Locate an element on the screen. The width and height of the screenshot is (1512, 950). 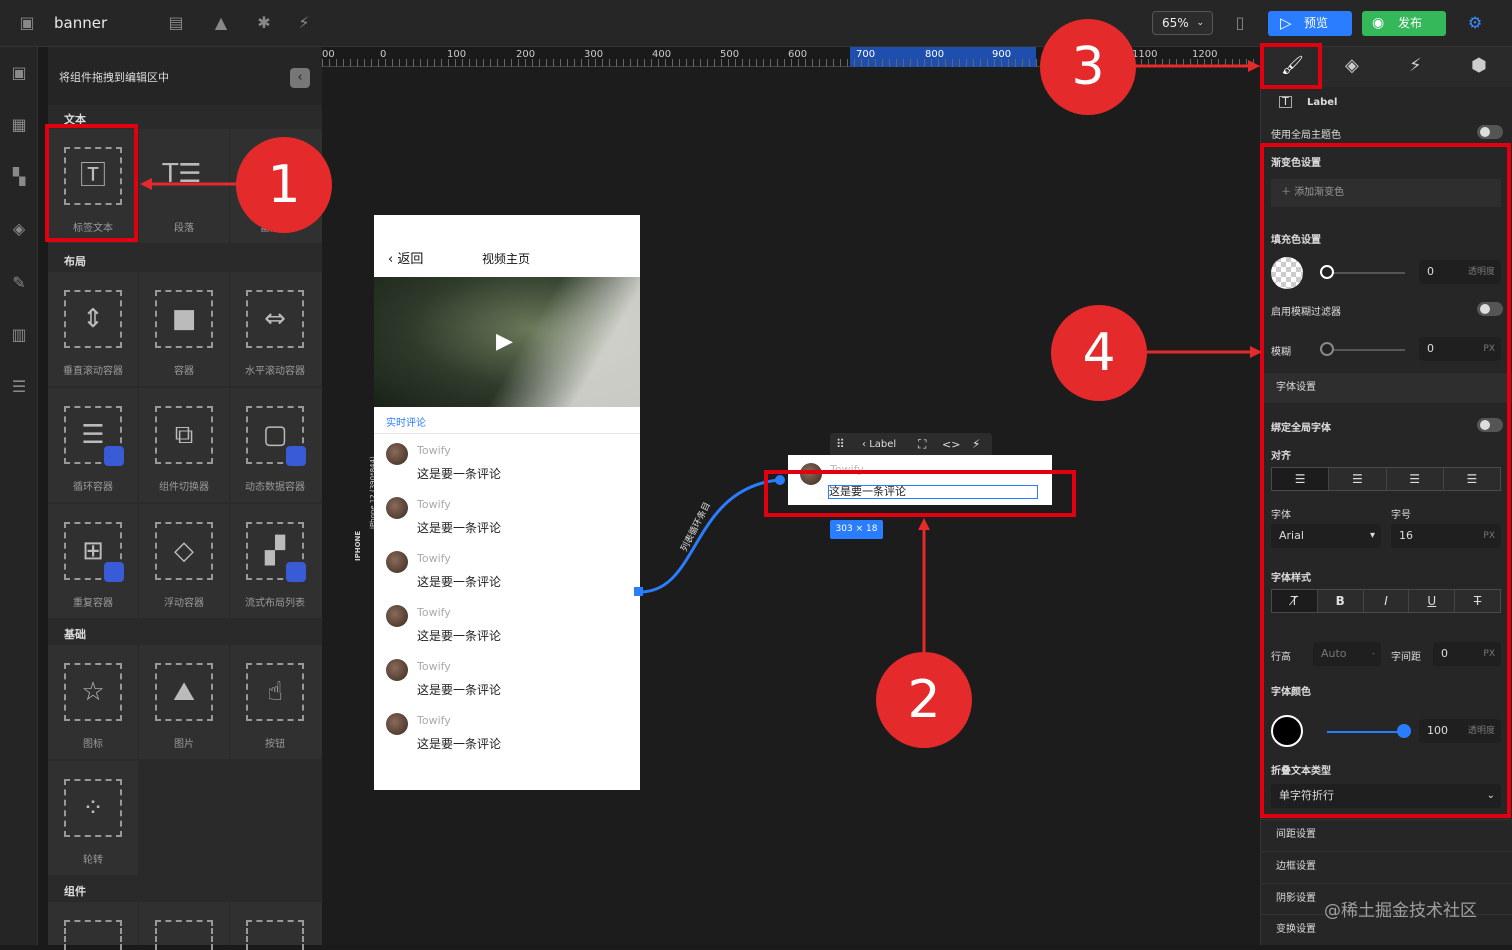
step-badge-3: 3 is located at coordinates (1088, 67).